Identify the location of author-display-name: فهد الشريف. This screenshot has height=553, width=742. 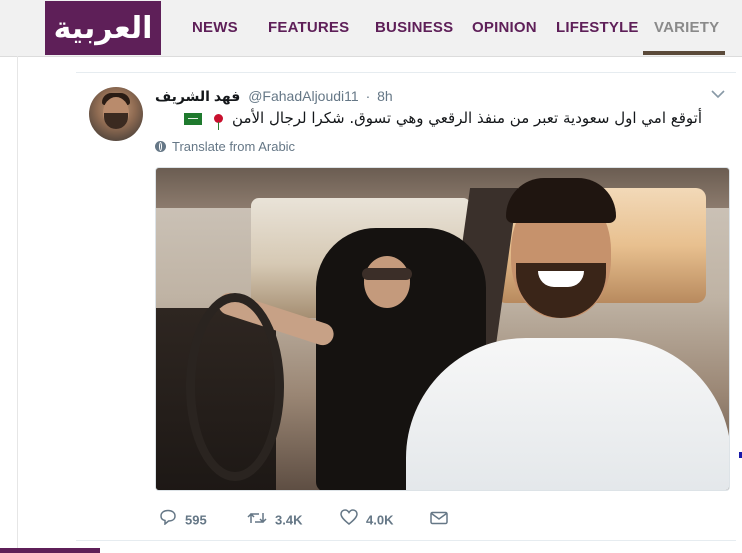
(197, 96).